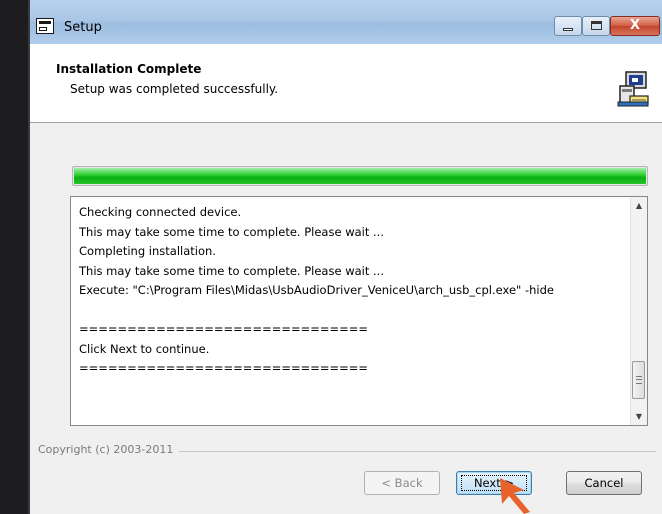 This screenshot has width=662, height=514. Describe the element at coordinates (144, 348) in the screenshot. I see `log-line: Click Next to continue.` at that location.